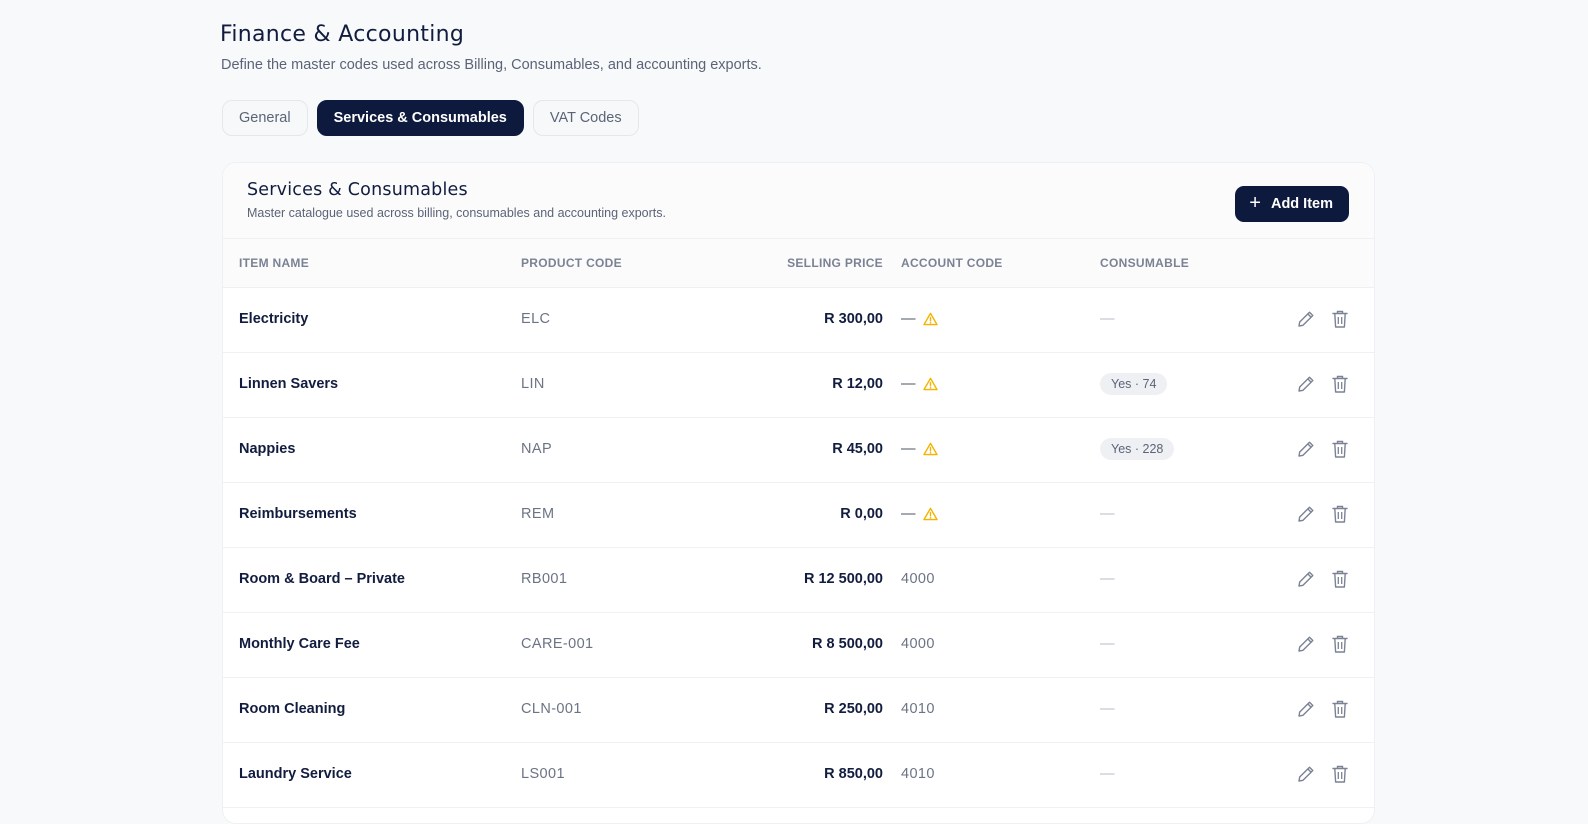  Describe the element at coordinates (289, 384) in the screenshot. I see `item-name: Linnen Savers` at that location.